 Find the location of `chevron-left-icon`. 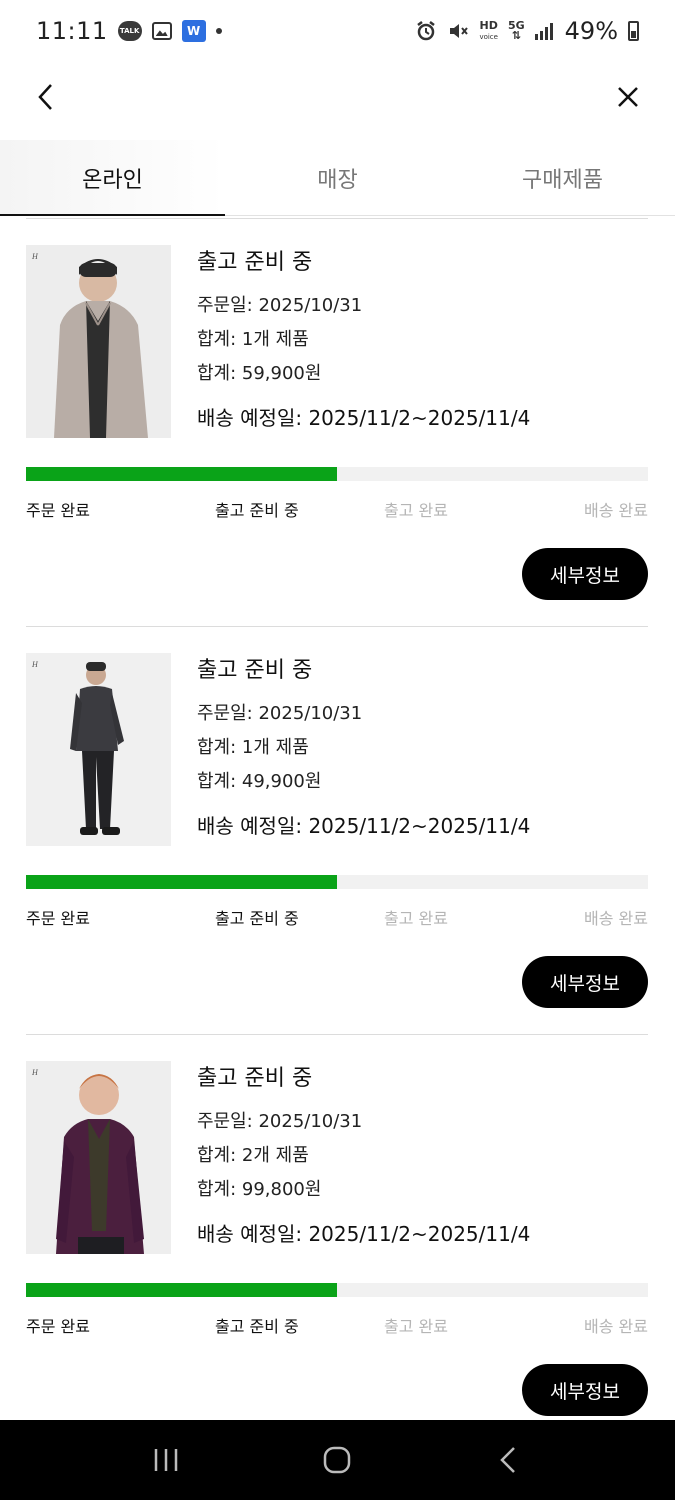

chevron-left-icon is located at coordinates (45, 97).